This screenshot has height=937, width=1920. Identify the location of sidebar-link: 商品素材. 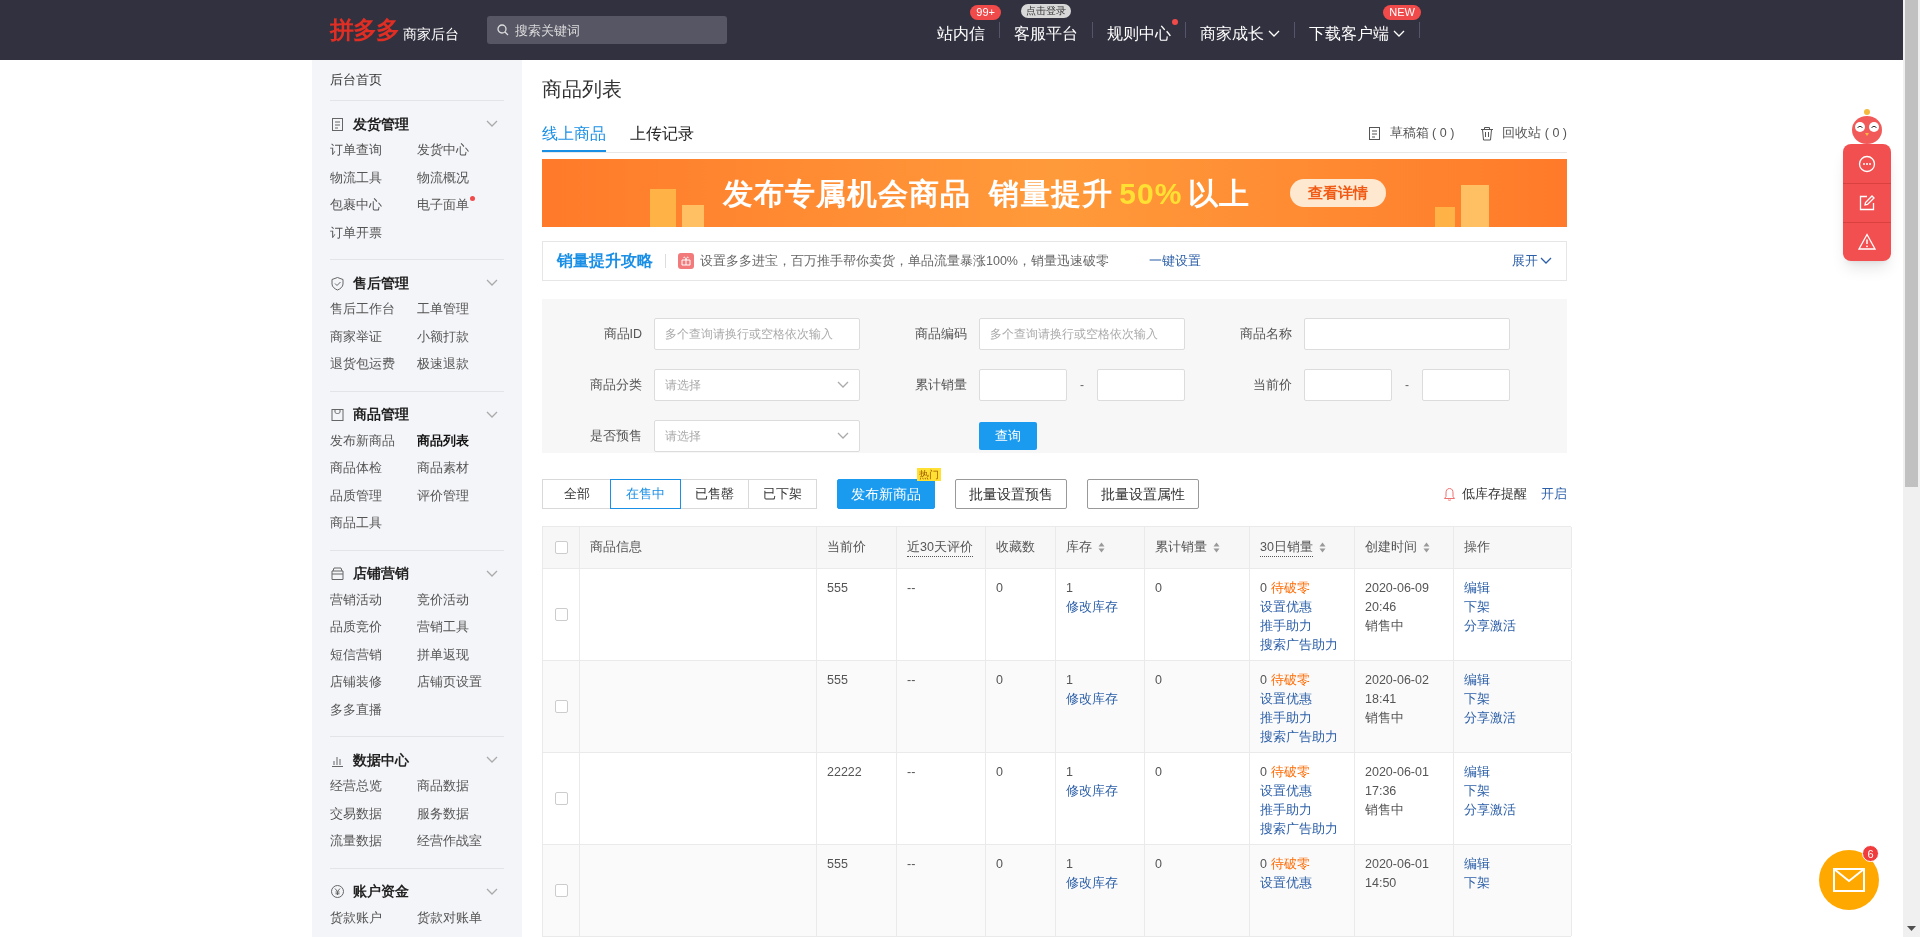
(443, 469).